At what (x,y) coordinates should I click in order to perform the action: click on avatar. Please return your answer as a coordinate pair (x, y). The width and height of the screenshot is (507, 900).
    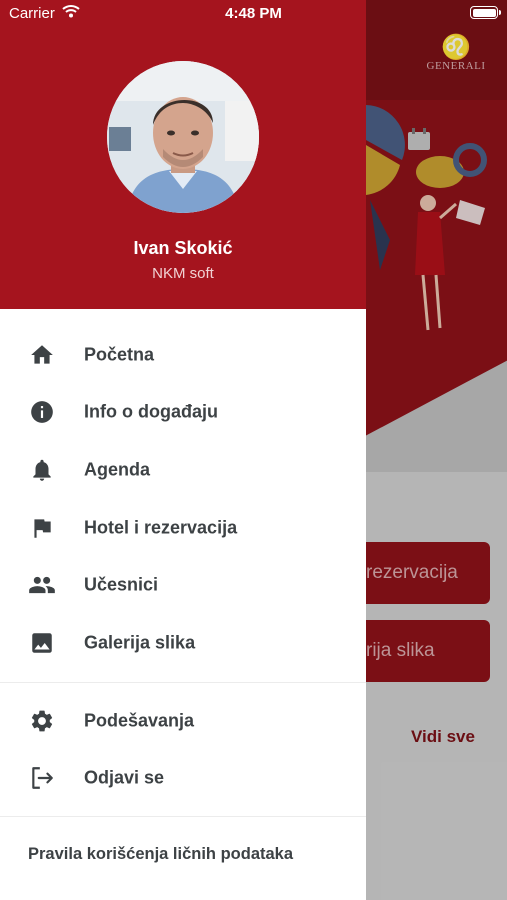
    Looking at the image, I should click on (183, 137).